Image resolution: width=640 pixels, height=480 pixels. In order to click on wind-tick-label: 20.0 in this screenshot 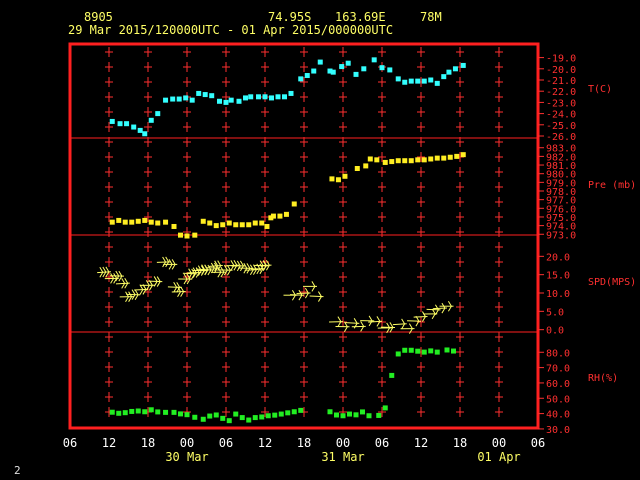, I will do `click(558, 257)`.